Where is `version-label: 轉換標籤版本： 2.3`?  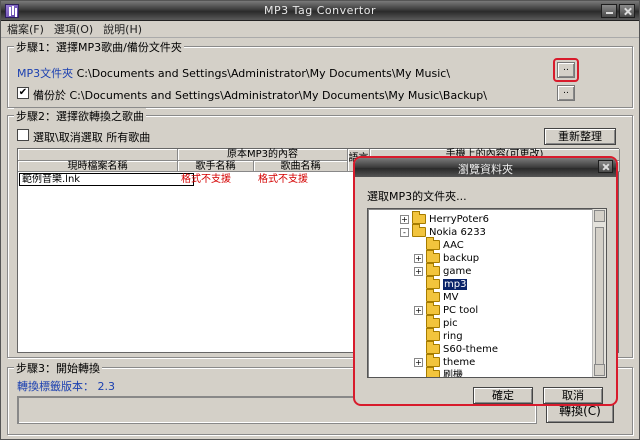
version-label: 轉換標籤版本： 2.3 is located at coordinates (66, 386).